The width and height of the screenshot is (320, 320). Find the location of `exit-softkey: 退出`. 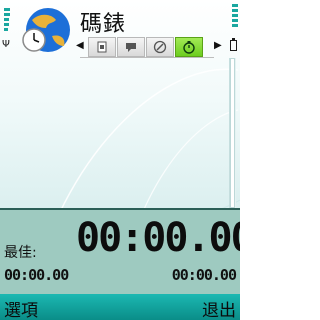

exit-softkey: 退出 is located at coordinates (219, 308).